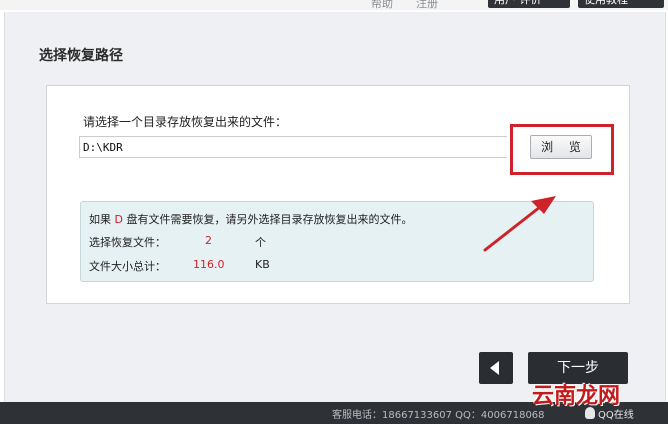 Image resolution: width=668 pixels, height=424 pixels. Describe the element at coordinates (118, 219) in the screenshot. I see `drive-letter: D` at that location.